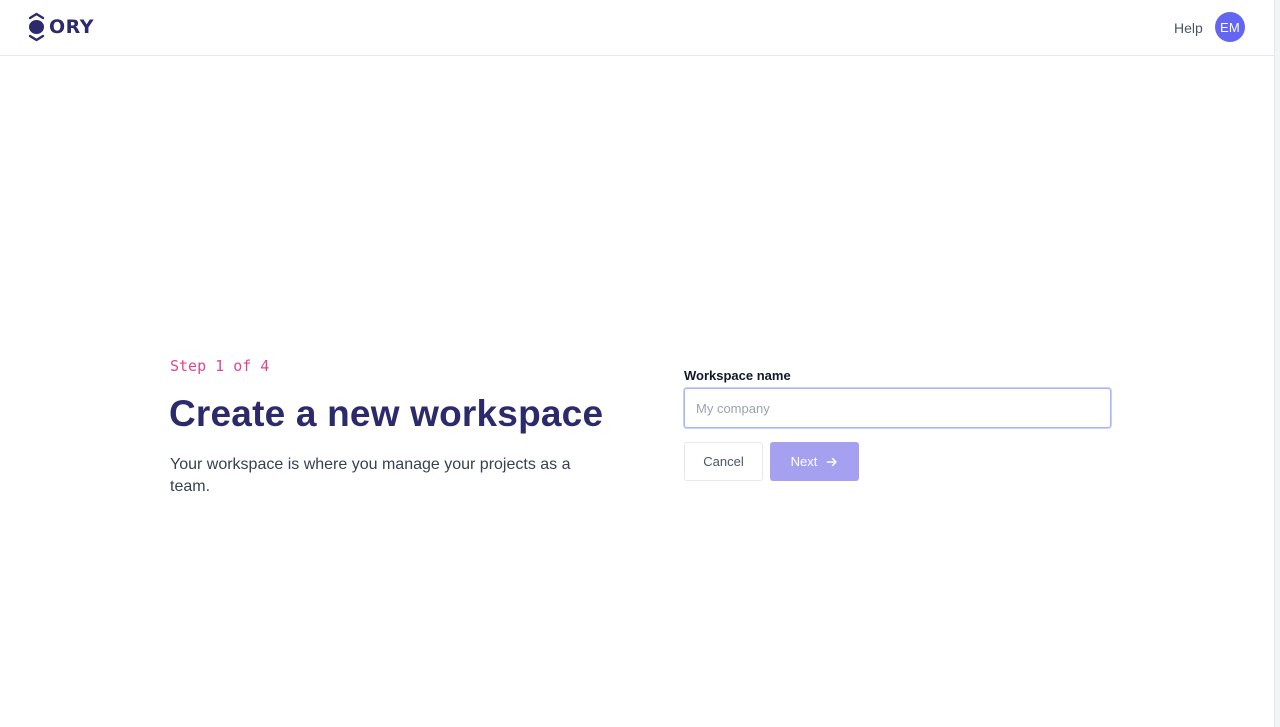 The image size is (1280, 727). What do you see at coordinates (804, 461) in the screenshot?
I see `next-button-label: Next` at bounding box center [804, 461].